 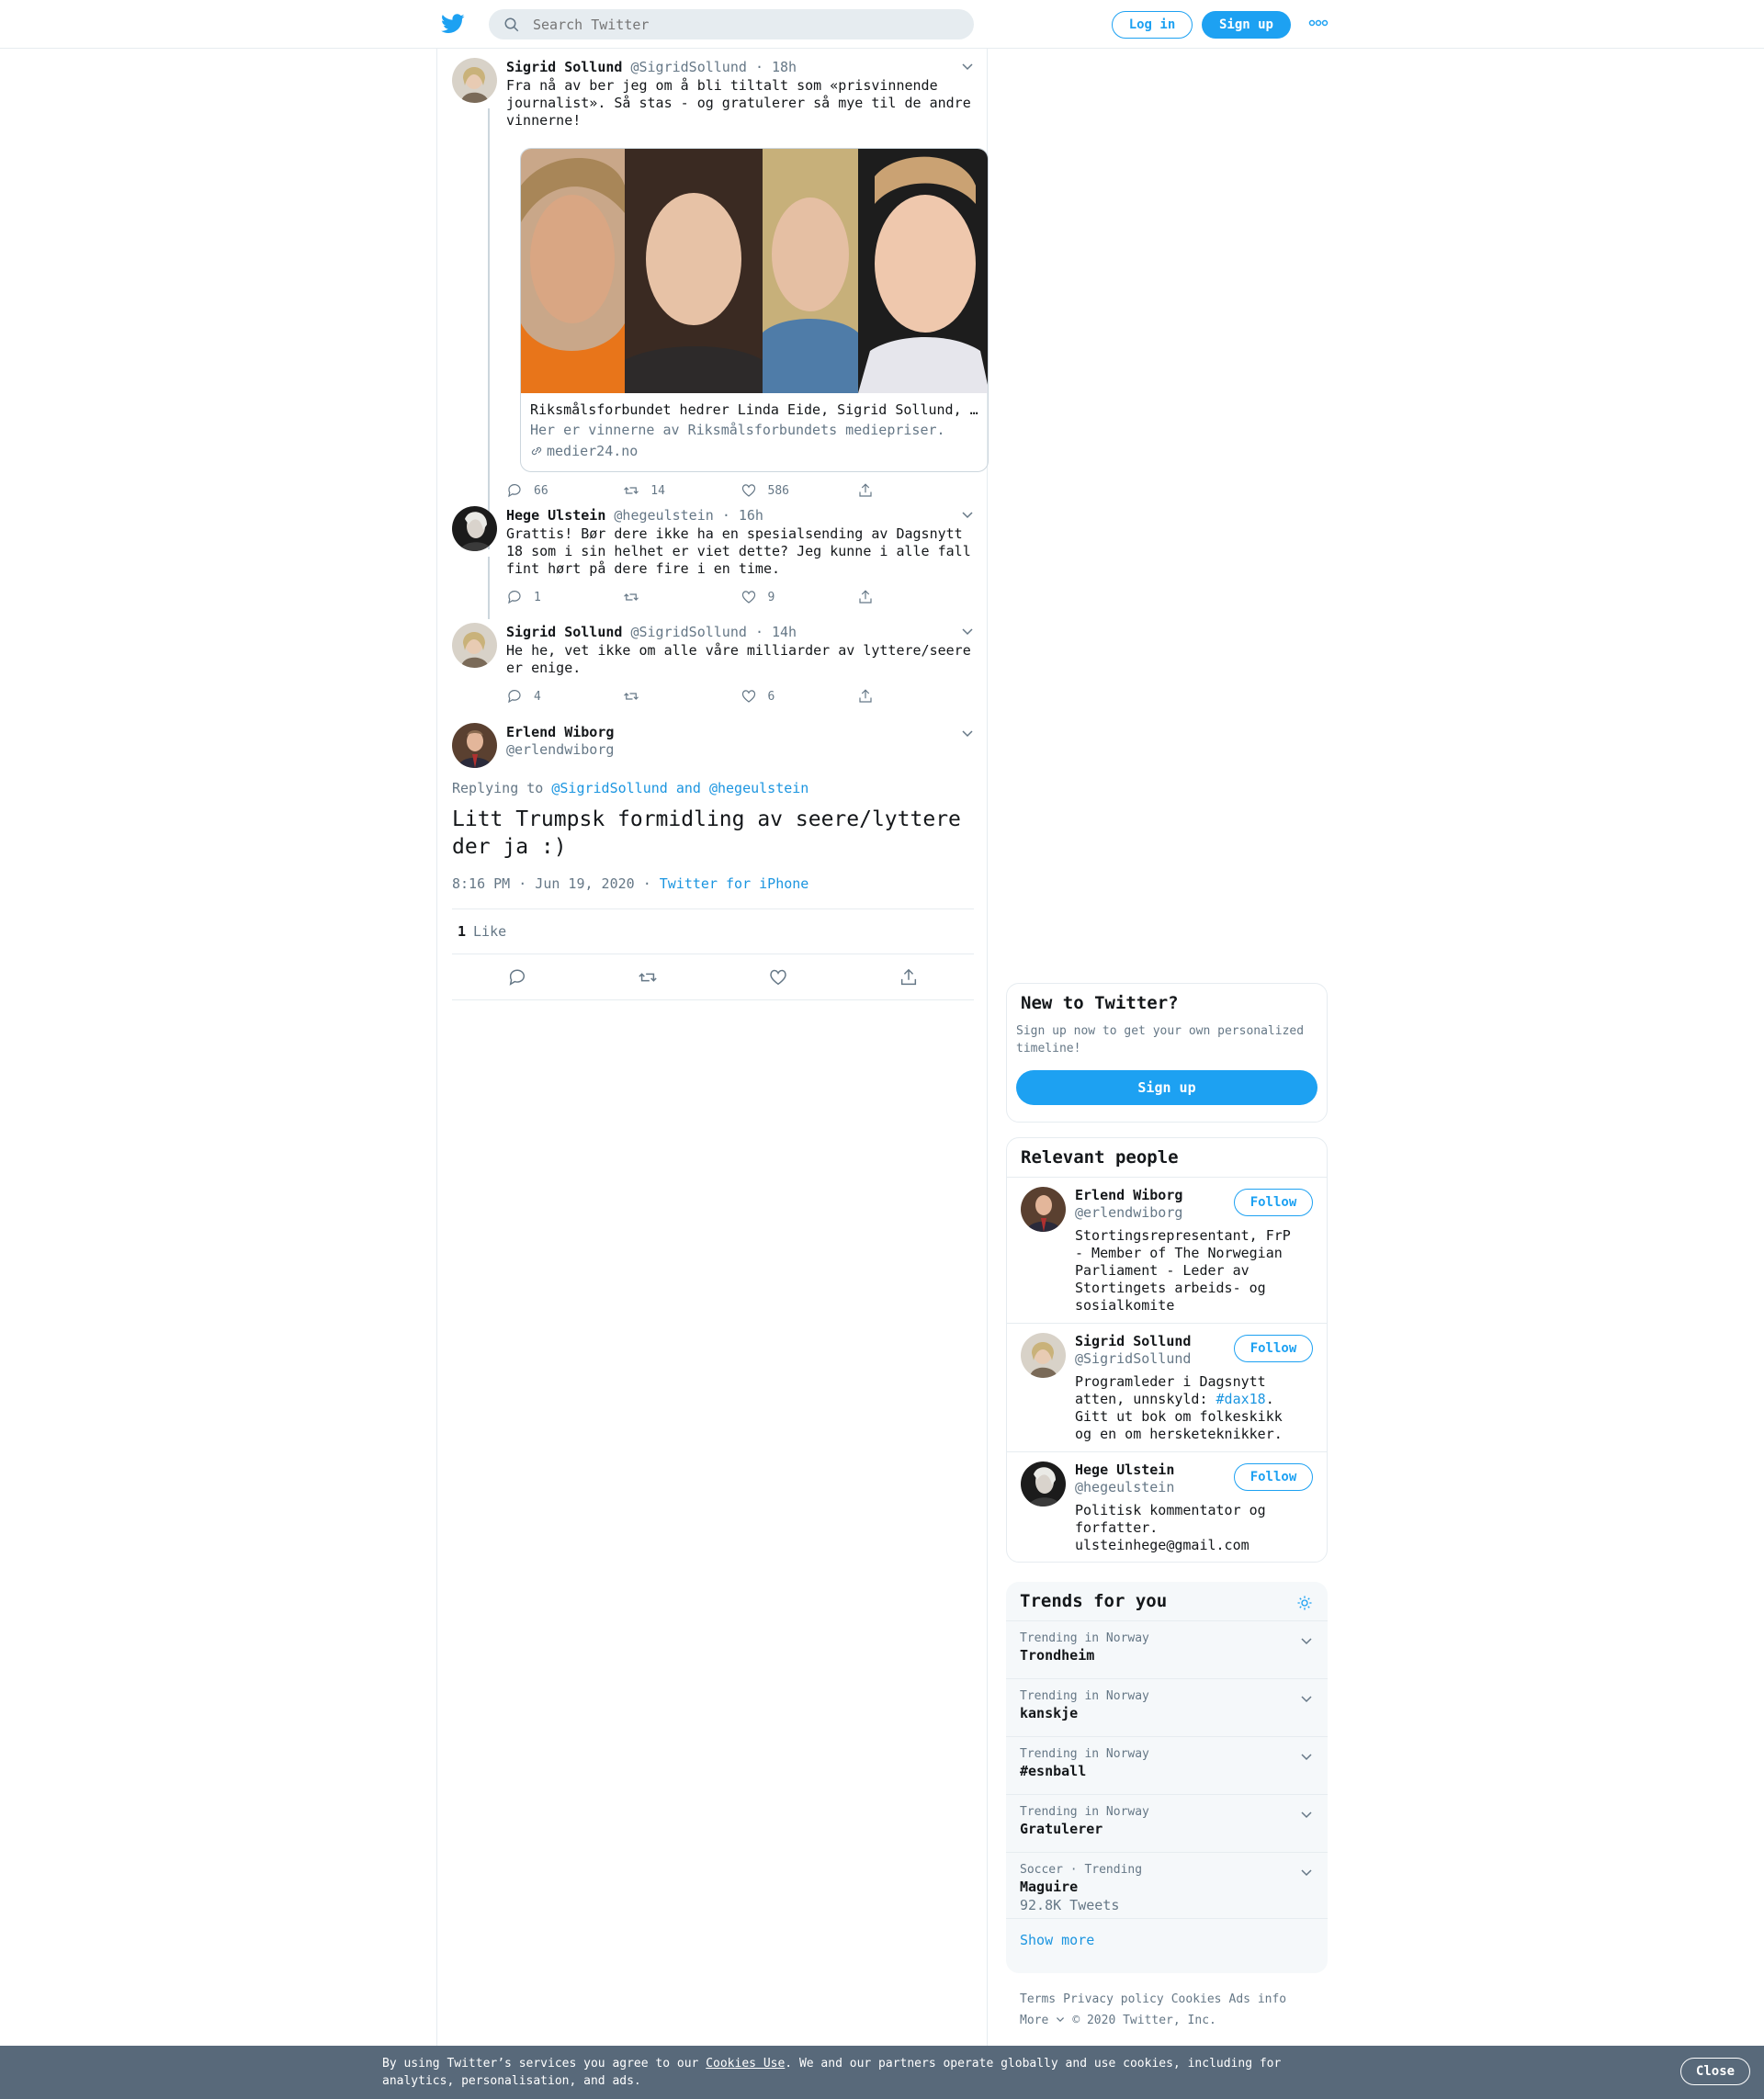 What do you see at coordinates (1070, 1905) in the screenshot?
I see `trend-tweet-count: 92.8K Tweets` at bounding box center [1070, 1905].